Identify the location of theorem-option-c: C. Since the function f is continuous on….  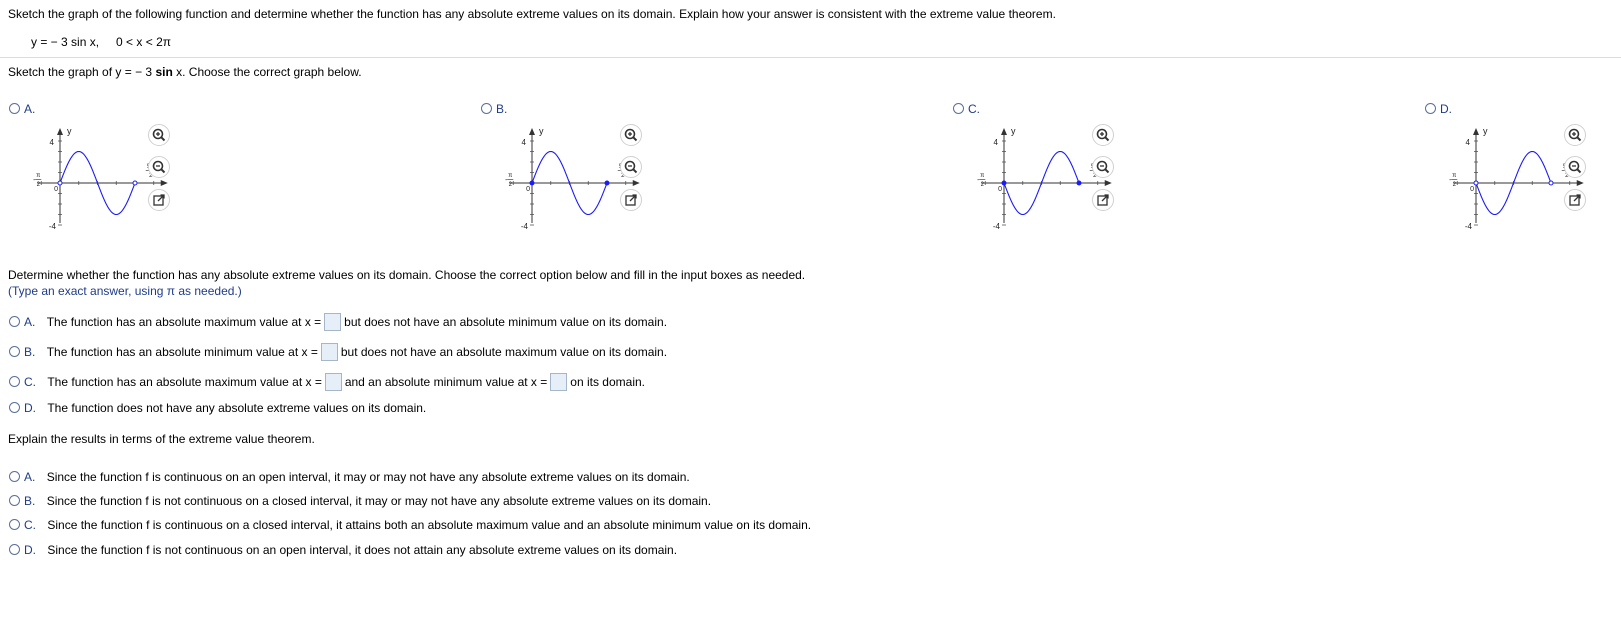
(410, 525).